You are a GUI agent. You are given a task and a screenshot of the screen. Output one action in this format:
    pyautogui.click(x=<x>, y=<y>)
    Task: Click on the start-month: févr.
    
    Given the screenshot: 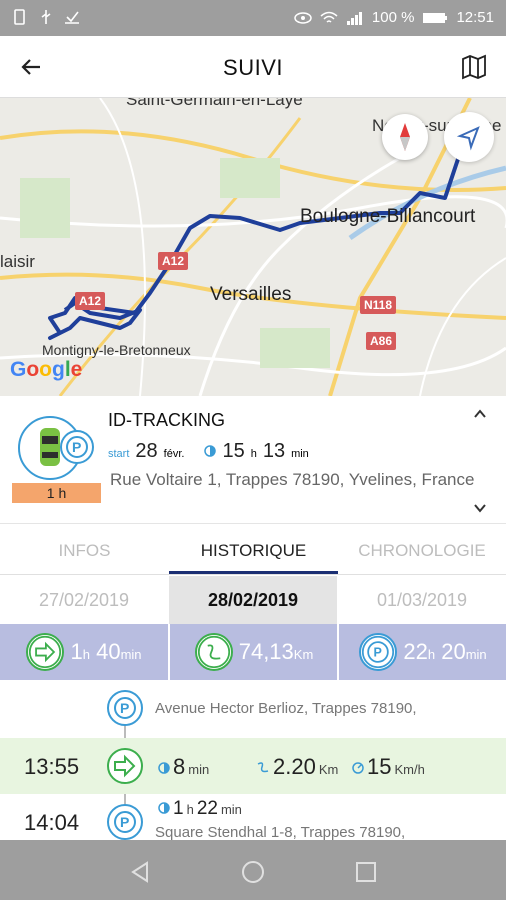 What is the action you would take?
    pyautogui.click(x=174, y=454)
    